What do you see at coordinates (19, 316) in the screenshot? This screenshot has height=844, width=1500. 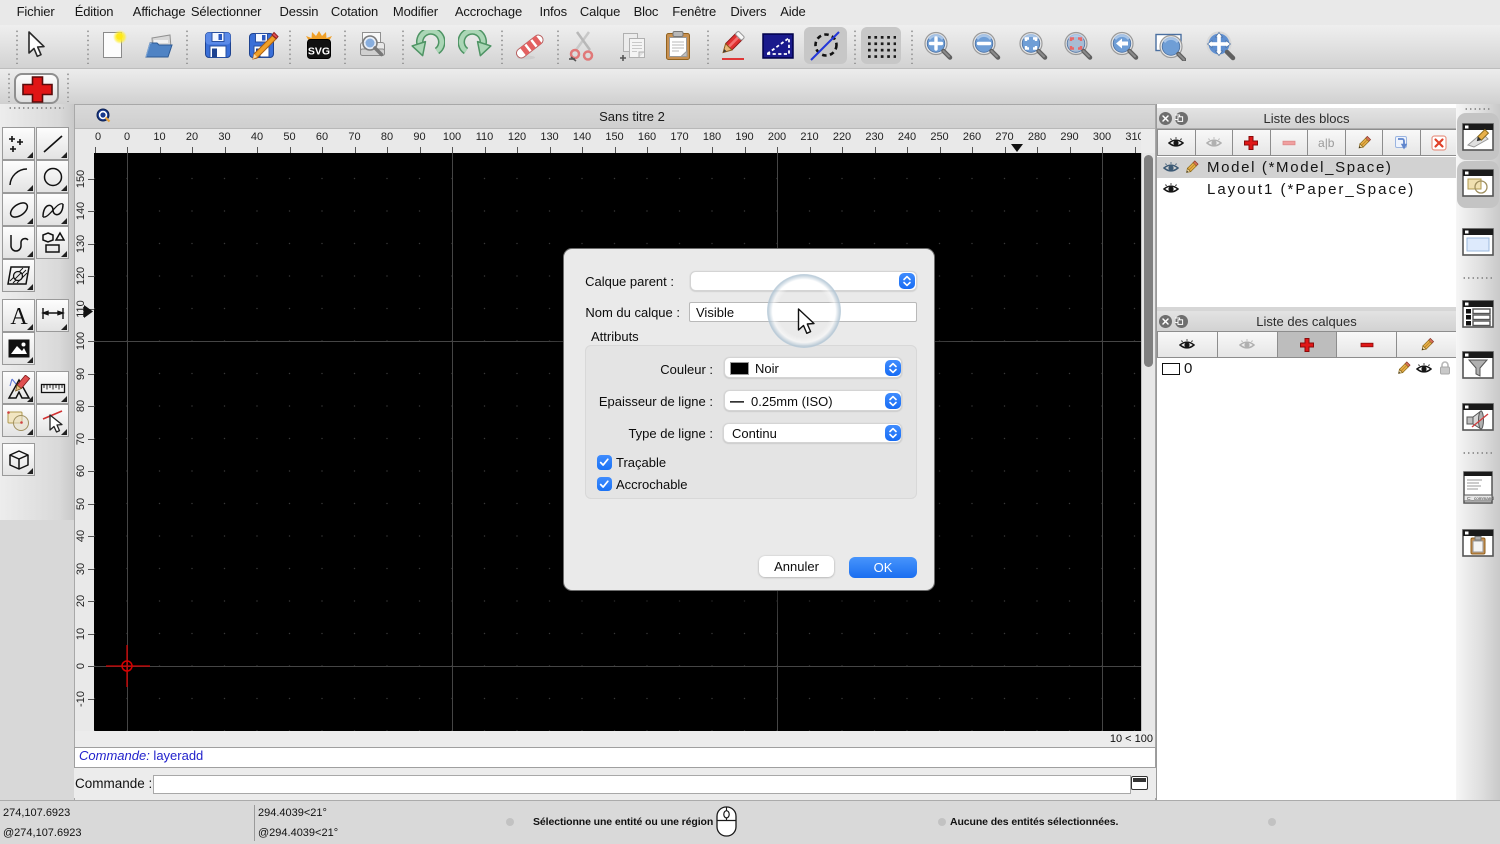 I see `svg-text: A` at bounding box center [19, 316].